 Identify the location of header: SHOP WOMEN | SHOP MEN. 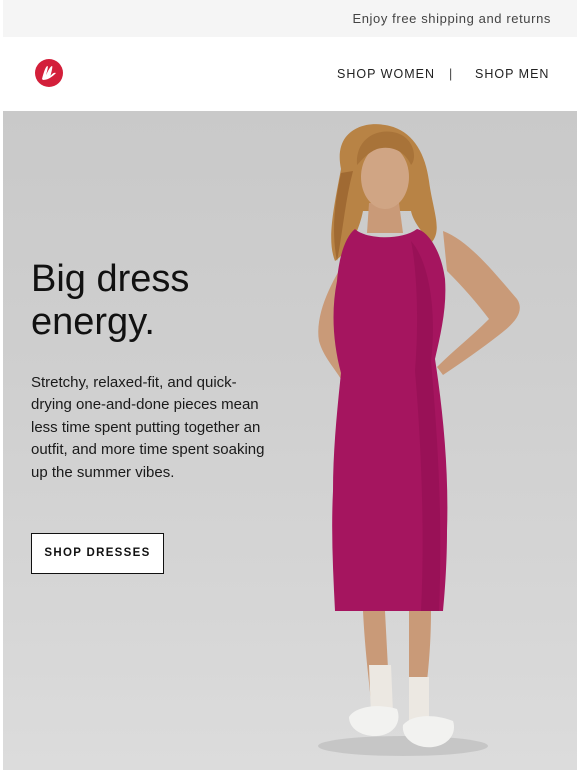
(290, 74).